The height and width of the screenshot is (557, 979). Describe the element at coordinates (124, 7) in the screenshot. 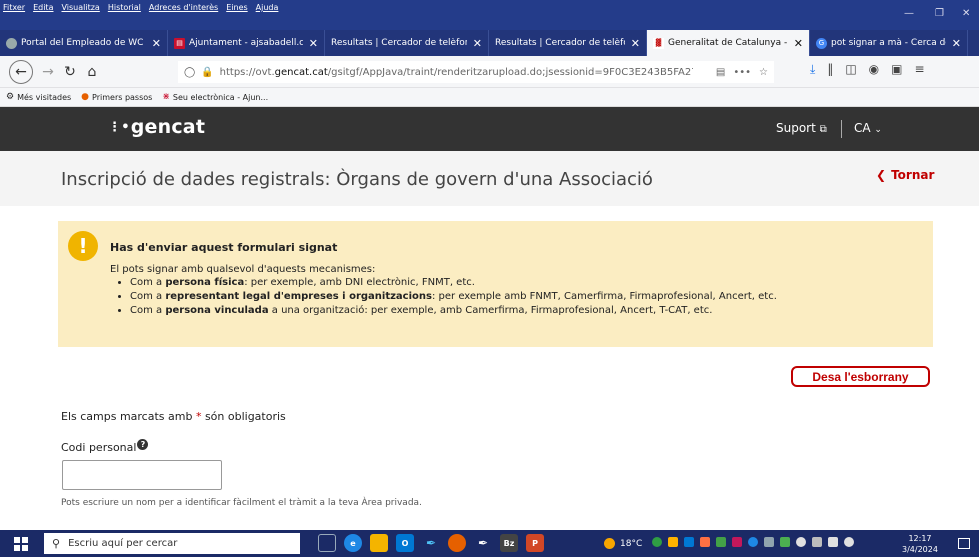

I see `menu-history: Historial` at that location.